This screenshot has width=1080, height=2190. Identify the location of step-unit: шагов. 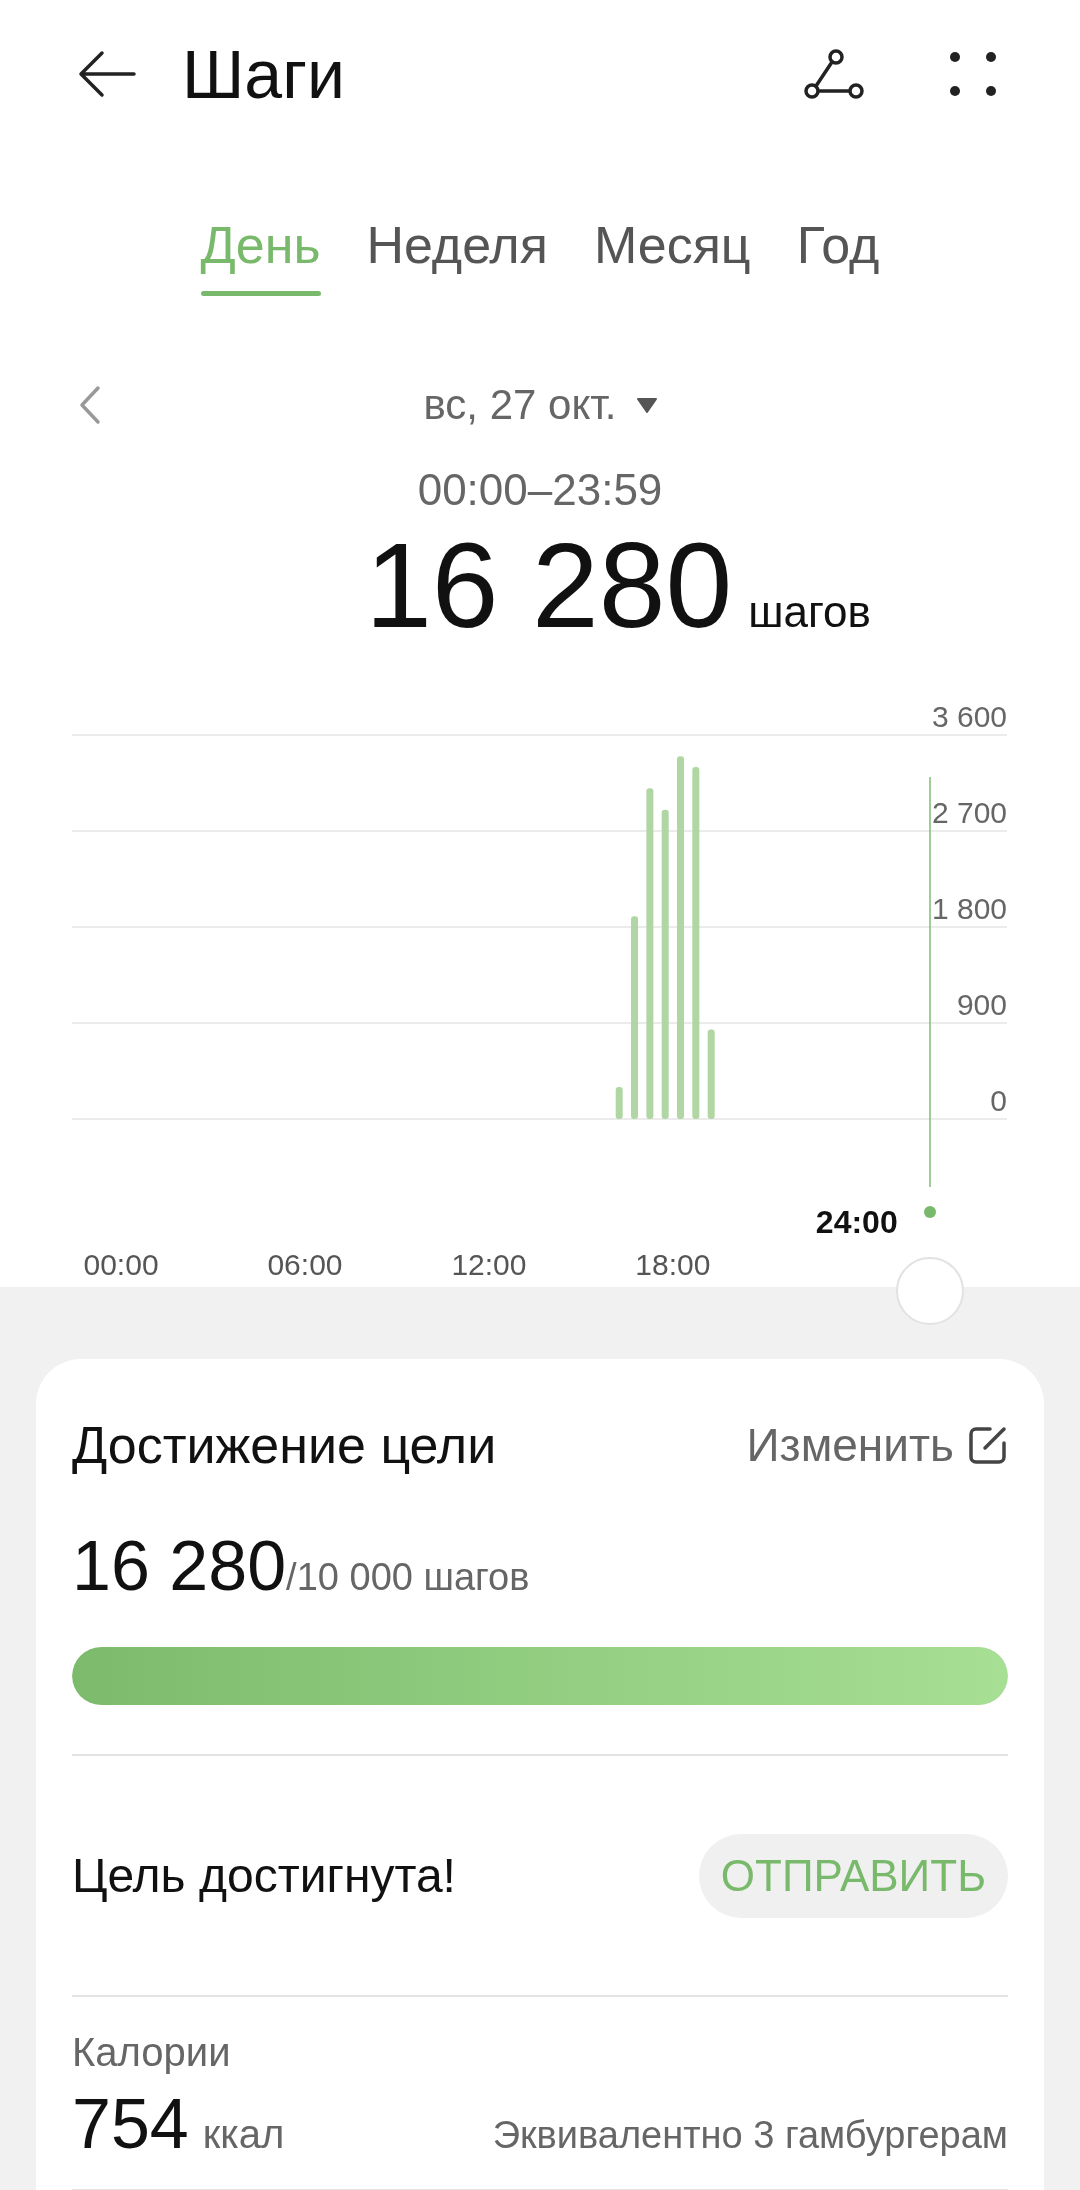
(809, 612).